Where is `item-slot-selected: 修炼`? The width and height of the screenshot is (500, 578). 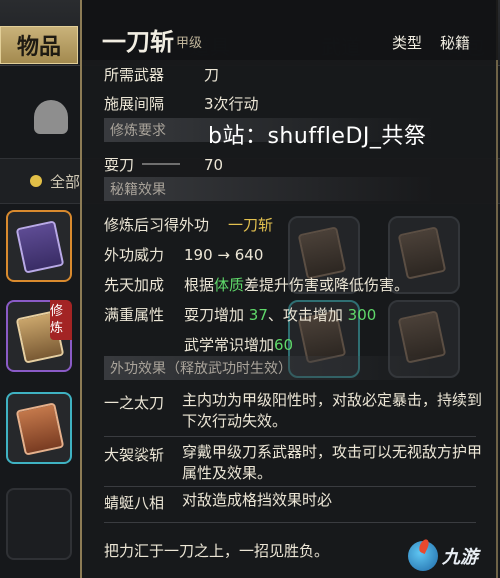
item-slot-selected: 修炼 is located at coordinates (39, 336).